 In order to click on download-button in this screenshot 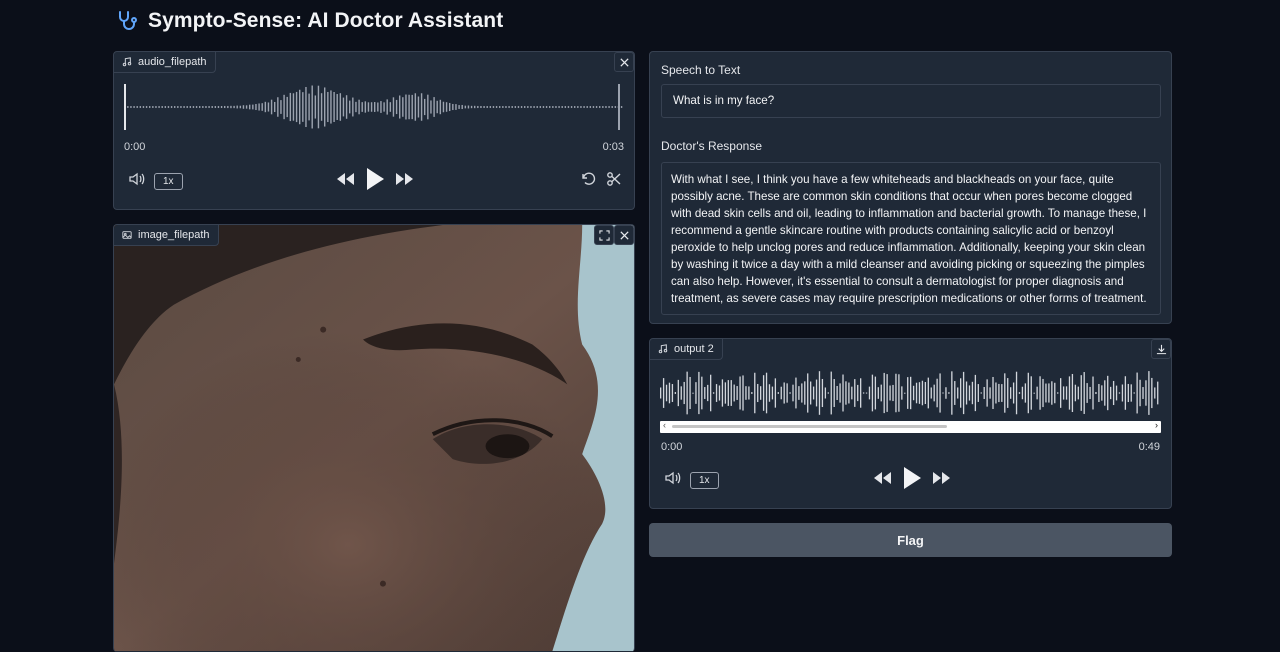, I will do `click(1161, 349)`.